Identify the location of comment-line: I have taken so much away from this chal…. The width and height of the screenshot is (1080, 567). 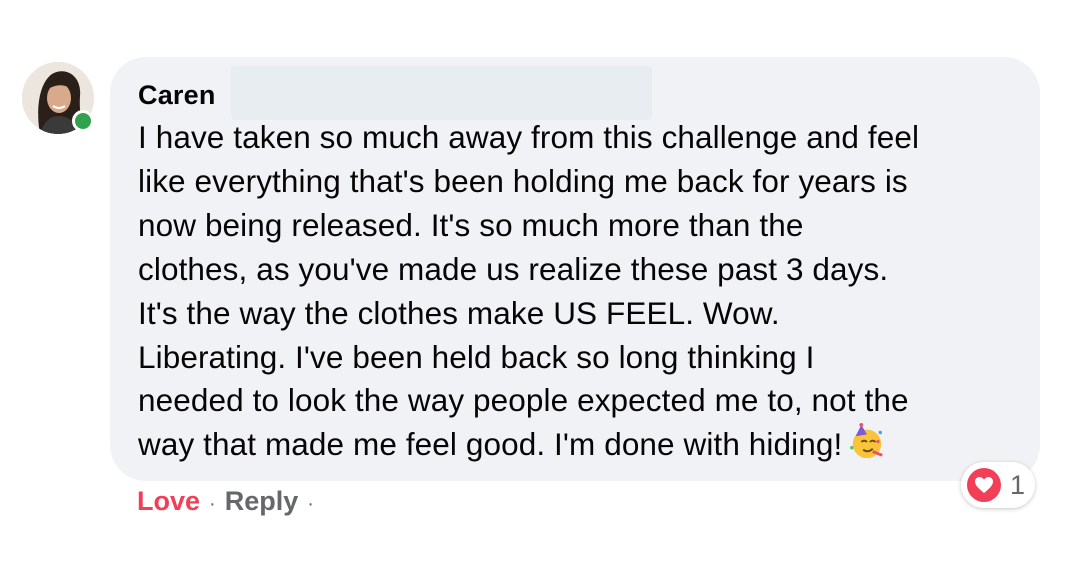
(529, 137).